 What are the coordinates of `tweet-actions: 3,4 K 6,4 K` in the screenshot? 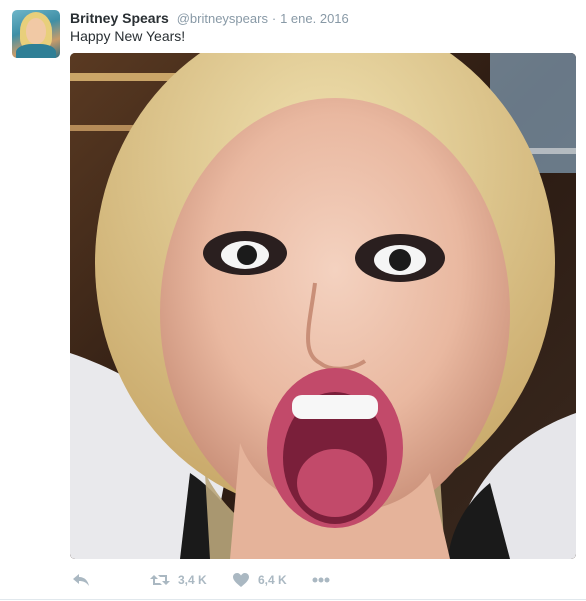 It's located at (323, 580).